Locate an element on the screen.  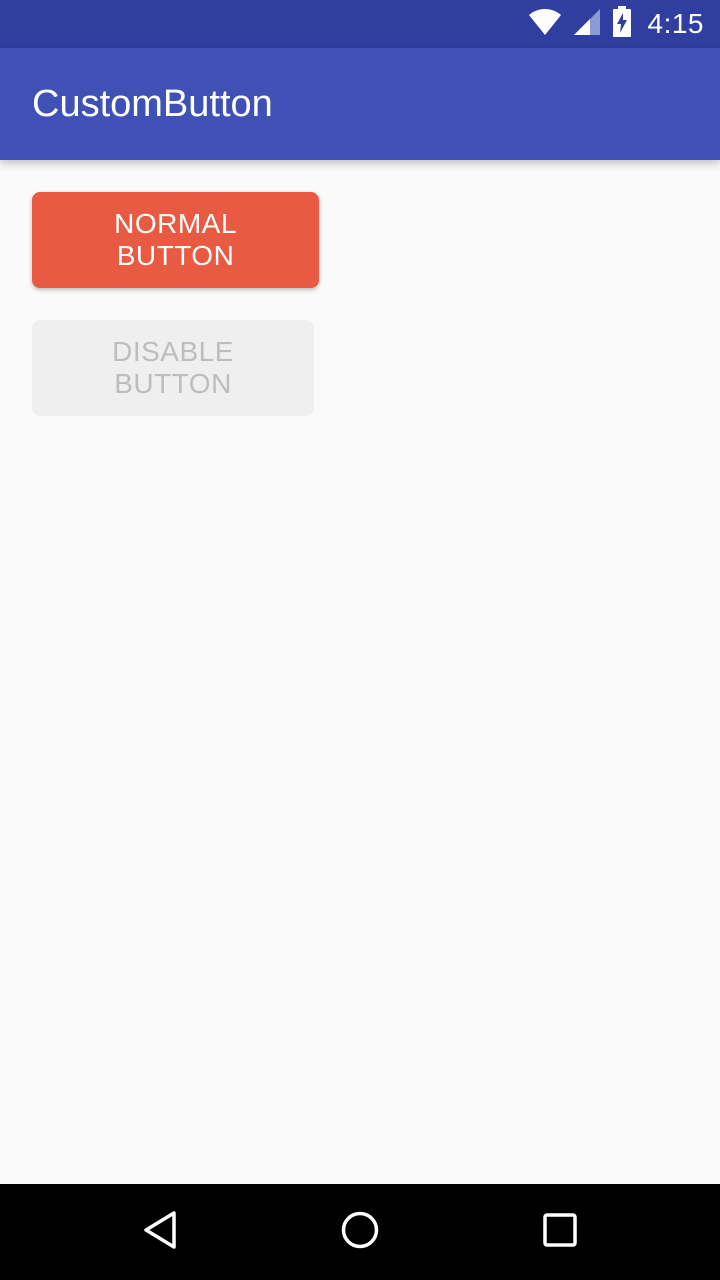
disable-button: DISABLE BUTTON is located at coordinates (173, 368).